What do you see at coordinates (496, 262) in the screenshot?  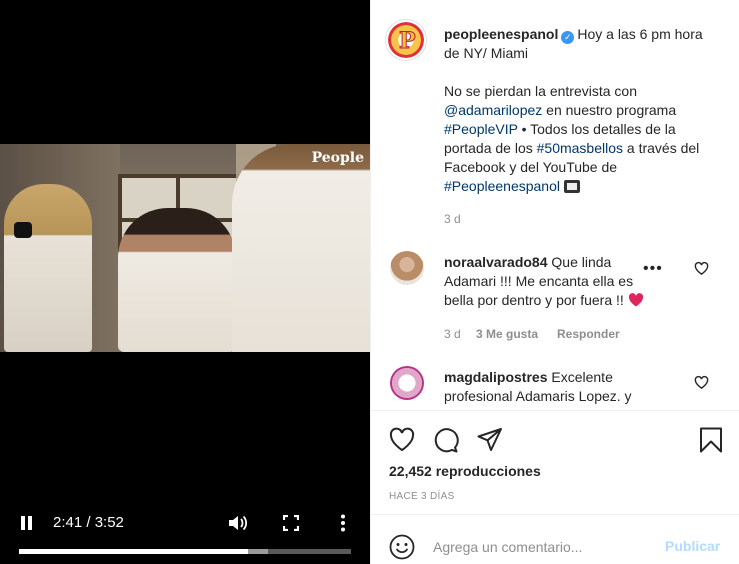 I see `comment-username: noraalvarado84` at bounding box center [496, 262].